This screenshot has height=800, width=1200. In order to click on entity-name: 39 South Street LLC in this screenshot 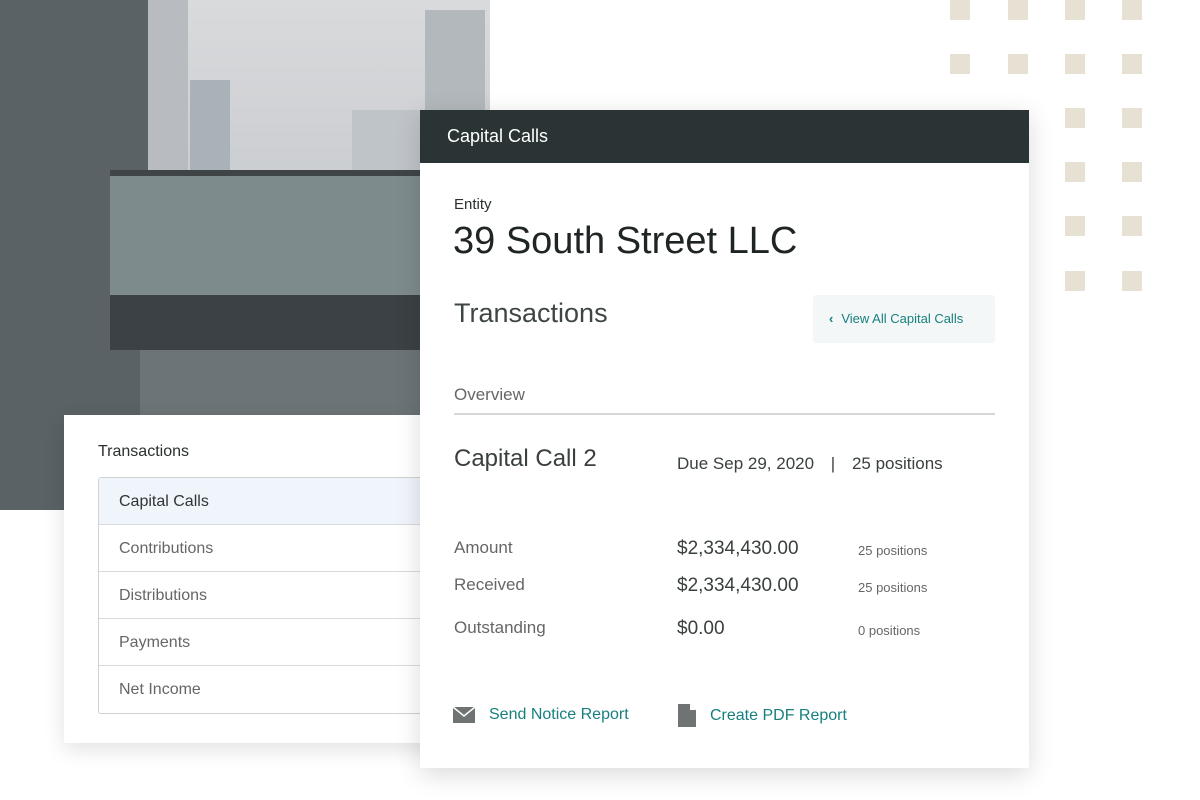, I will do `click(625, 241)`.